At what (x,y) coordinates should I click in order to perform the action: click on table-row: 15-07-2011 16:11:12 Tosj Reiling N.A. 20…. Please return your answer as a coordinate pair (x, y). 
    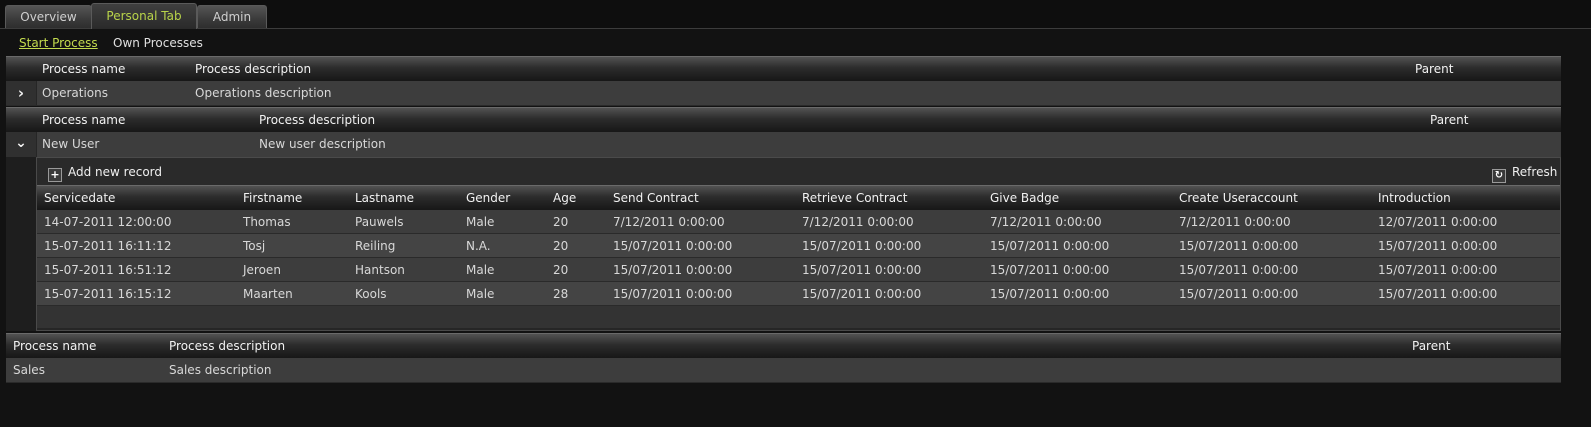
    Looking at the image, I should click on (798, 246).